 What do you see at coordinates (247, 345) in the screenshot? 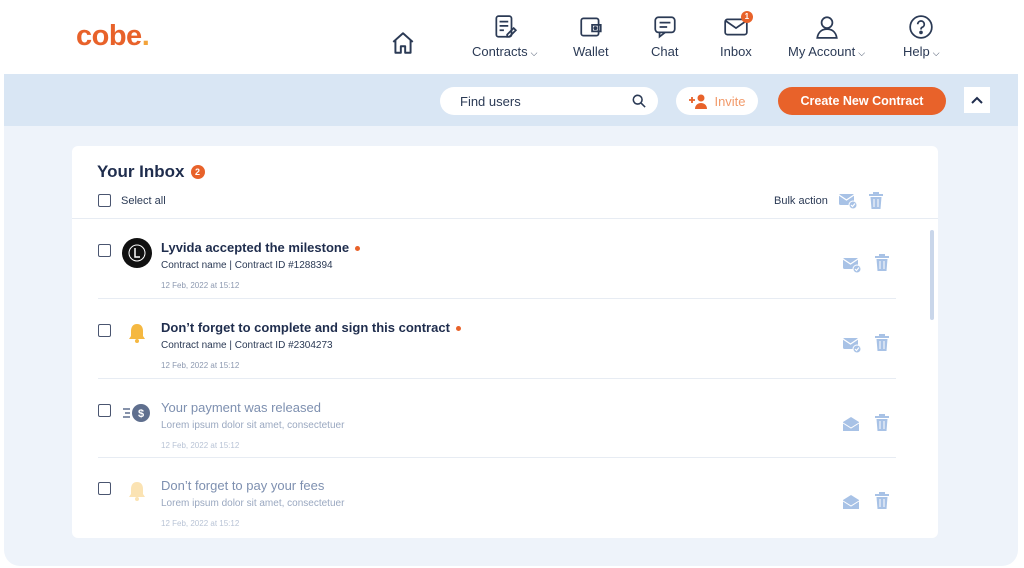
I see `message-subtitle: Contract name | Contract ID #2304273` at bounding box center [247, 345].